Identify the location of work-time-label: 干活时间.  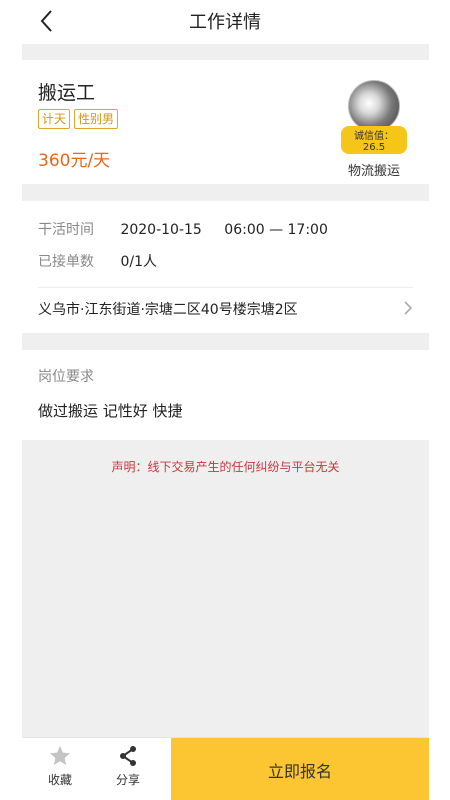
(66, 230).